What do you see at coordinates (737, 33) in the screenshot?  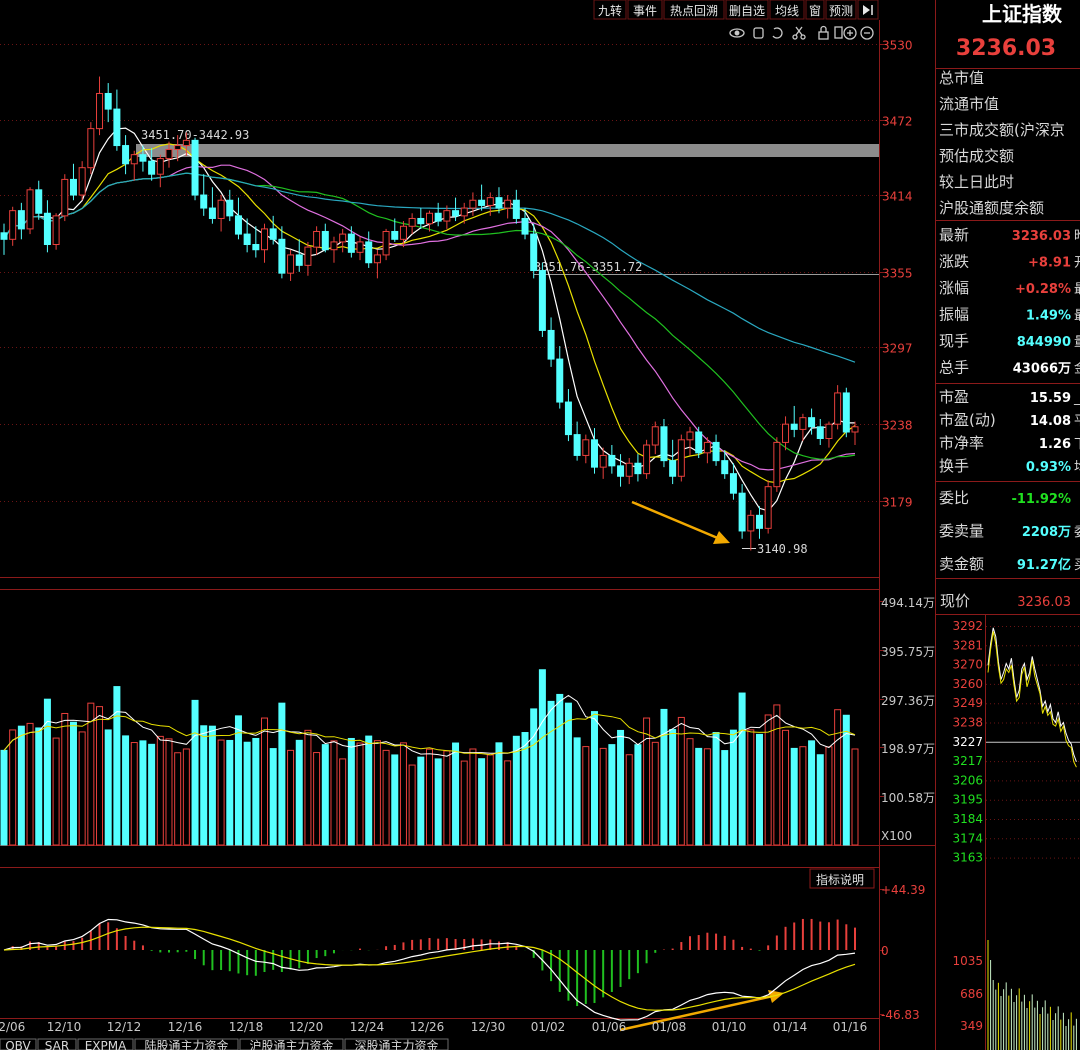 I see `eye-icon` at bounding box center [737, 33].